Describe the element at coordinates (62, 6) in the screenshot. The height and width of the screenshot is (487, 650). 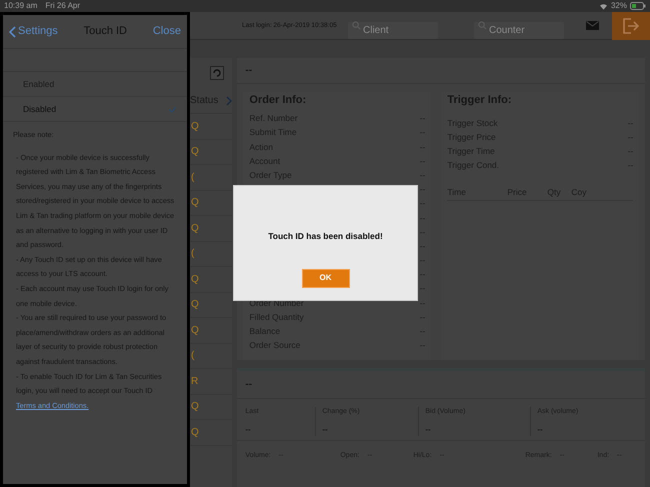
I see `status-date: Fri 26 Apr` at that location.